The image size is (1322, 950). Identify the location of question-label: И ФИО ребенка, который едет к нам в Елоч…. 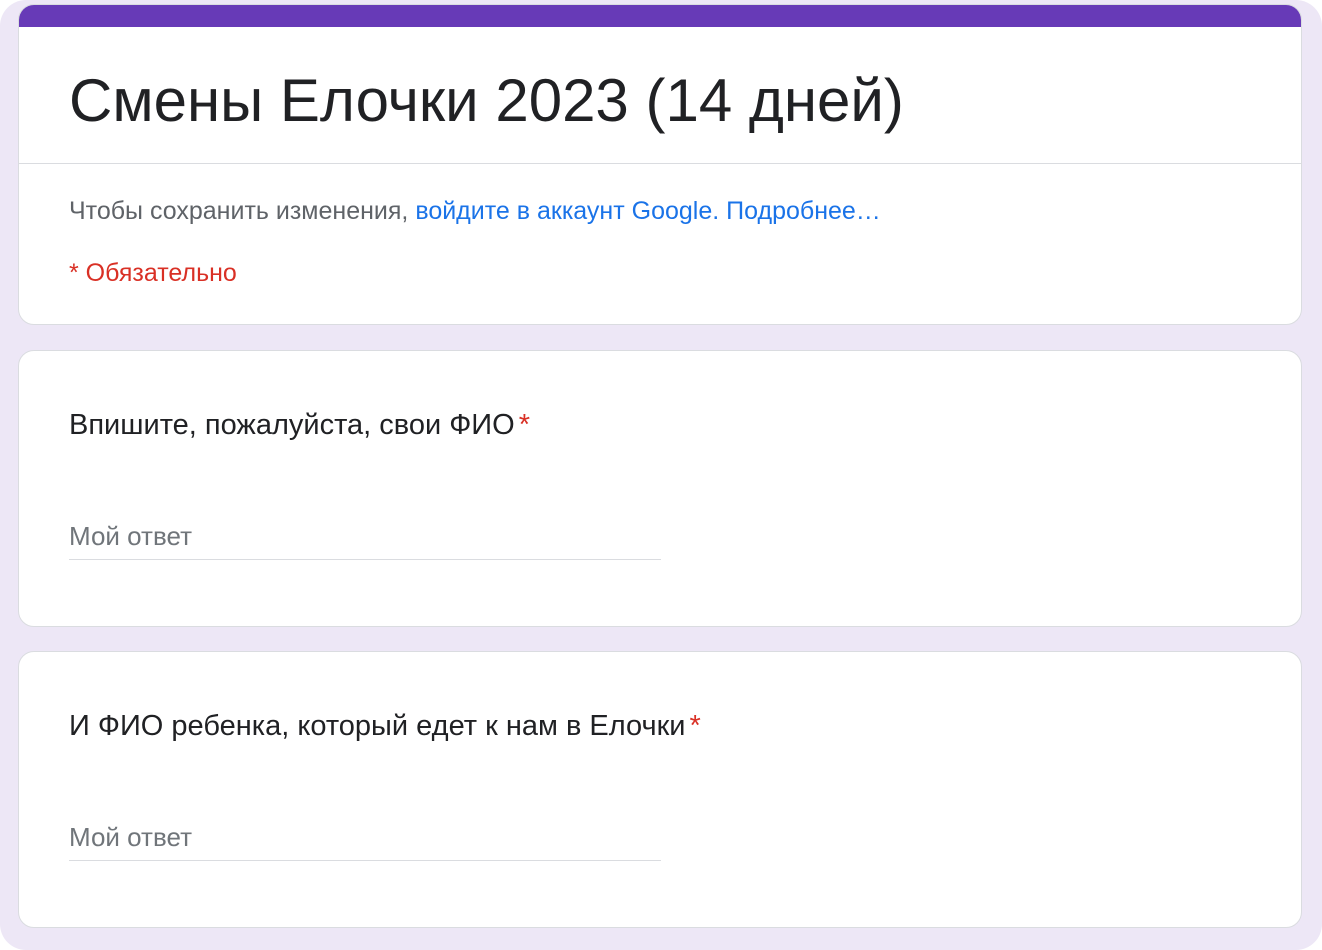
(377, 726).